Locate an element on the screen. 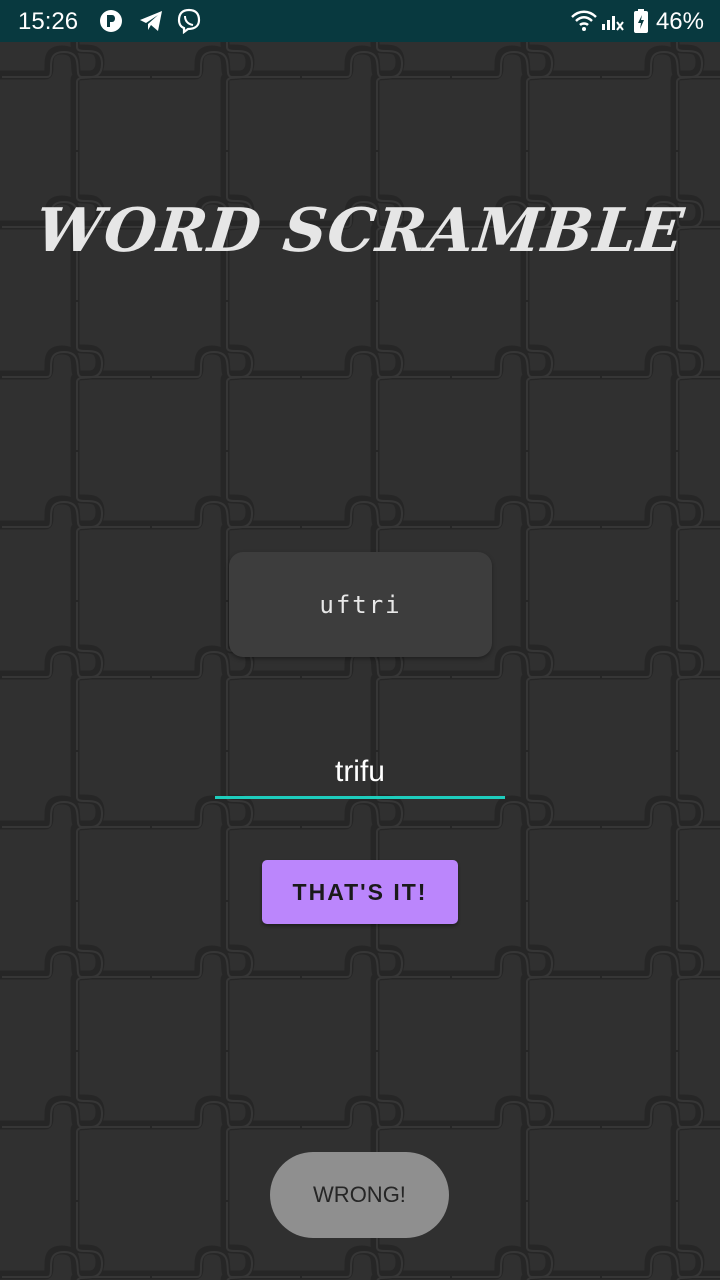 The width and height of the screenshot is (720, 1280). toast-message: WRONG! is located at coordinates (359, 1195).